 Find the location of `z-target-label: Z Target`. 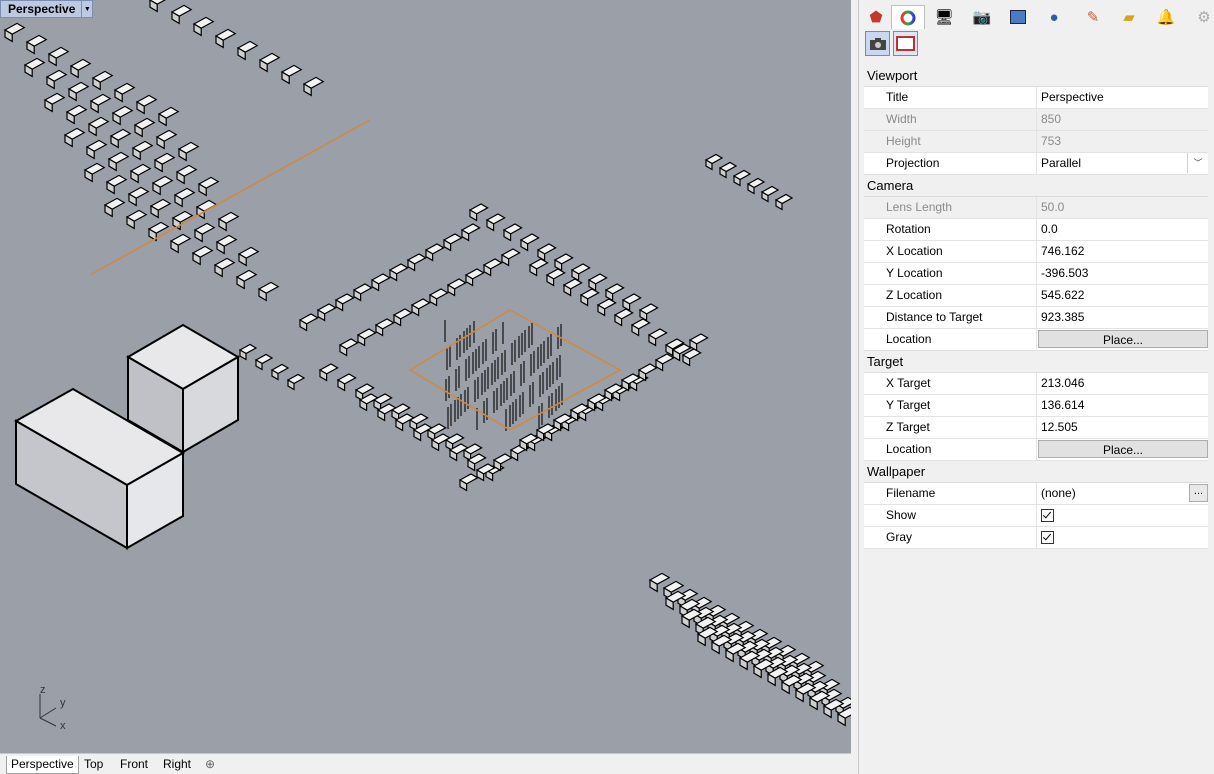

z-target-label: Z Target is located at coordinates (950, 427).